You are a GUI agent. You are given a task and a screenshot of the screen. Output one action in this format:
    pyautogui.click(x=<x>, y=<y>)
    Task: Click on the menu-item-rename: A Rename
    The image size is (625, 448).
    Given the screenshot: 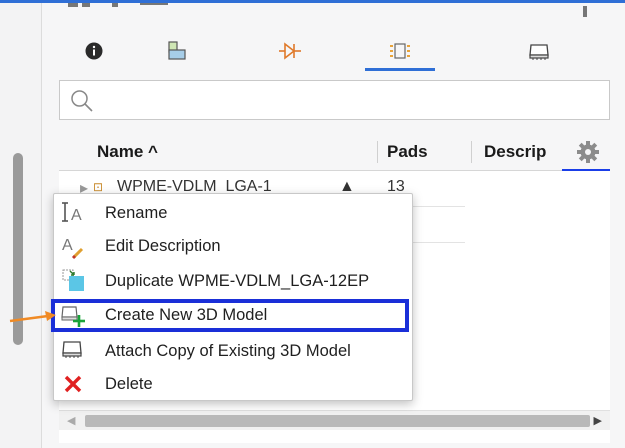 What is the action you would take?
    pyautogui.click(x=233, y=213)
    